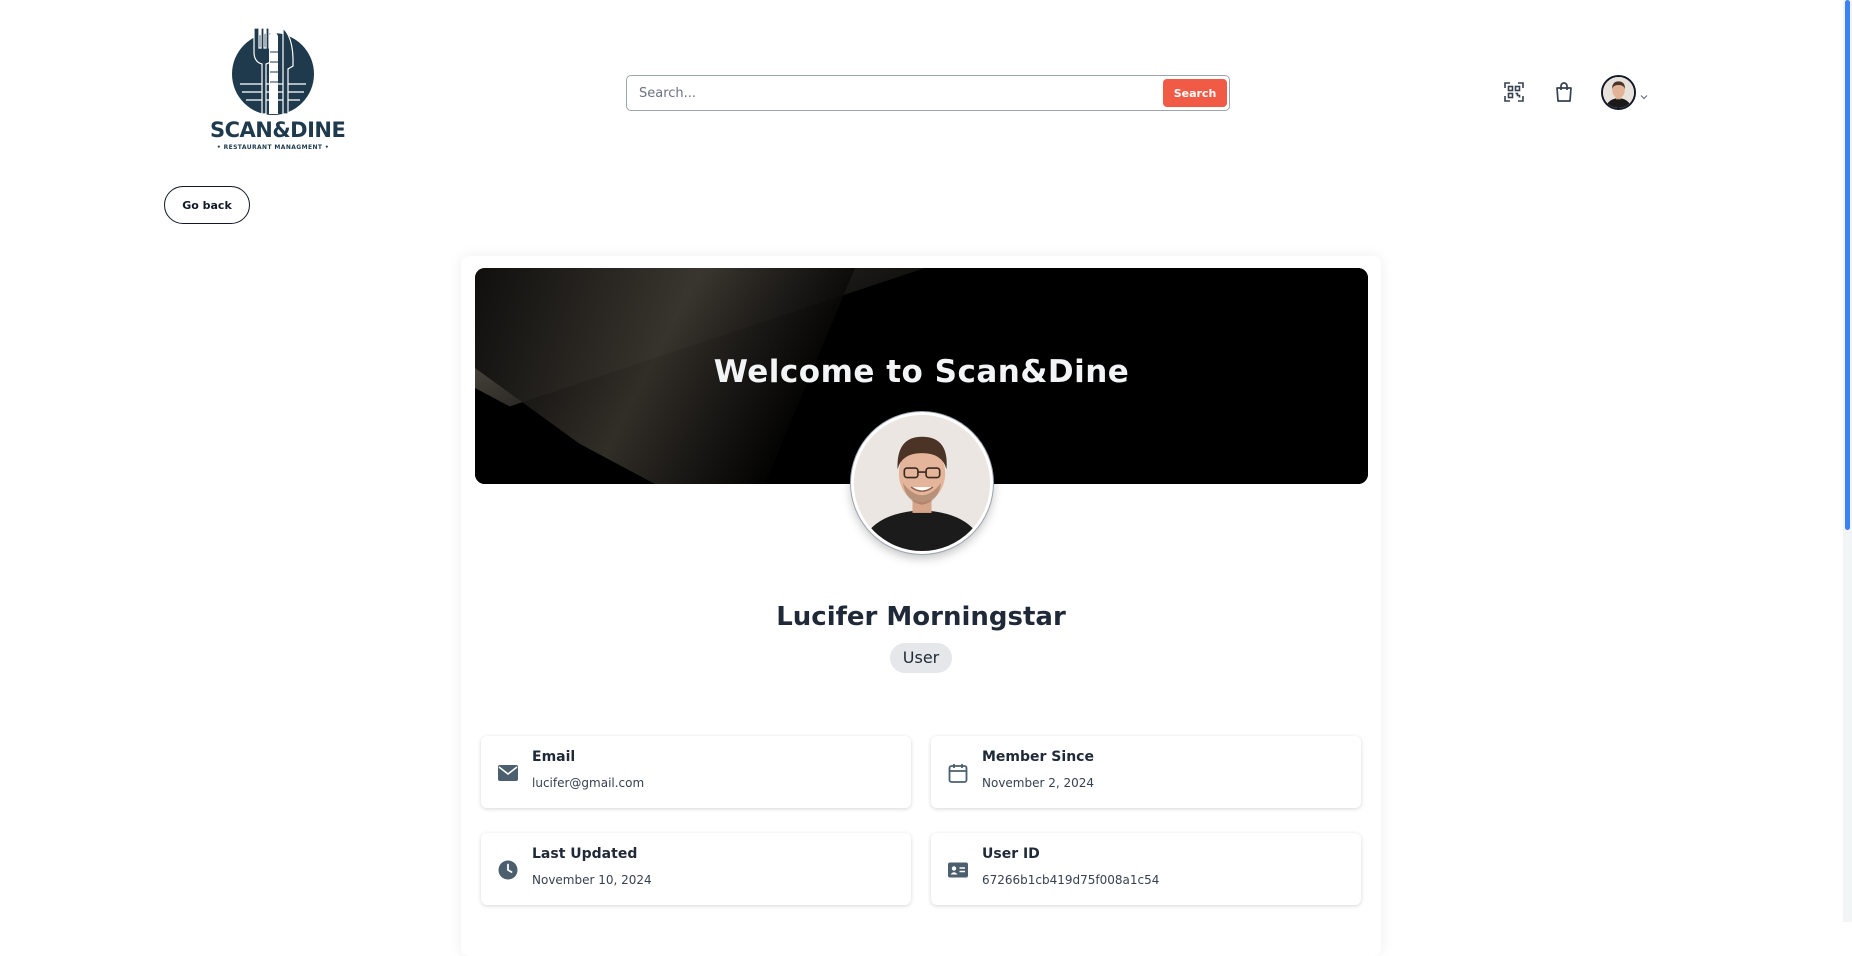 This screenshot has height=956, width=1852. Describe the element at coordinates (585, 854) in the screenshot. I see `last-updated-label: Last Updated` at that location.